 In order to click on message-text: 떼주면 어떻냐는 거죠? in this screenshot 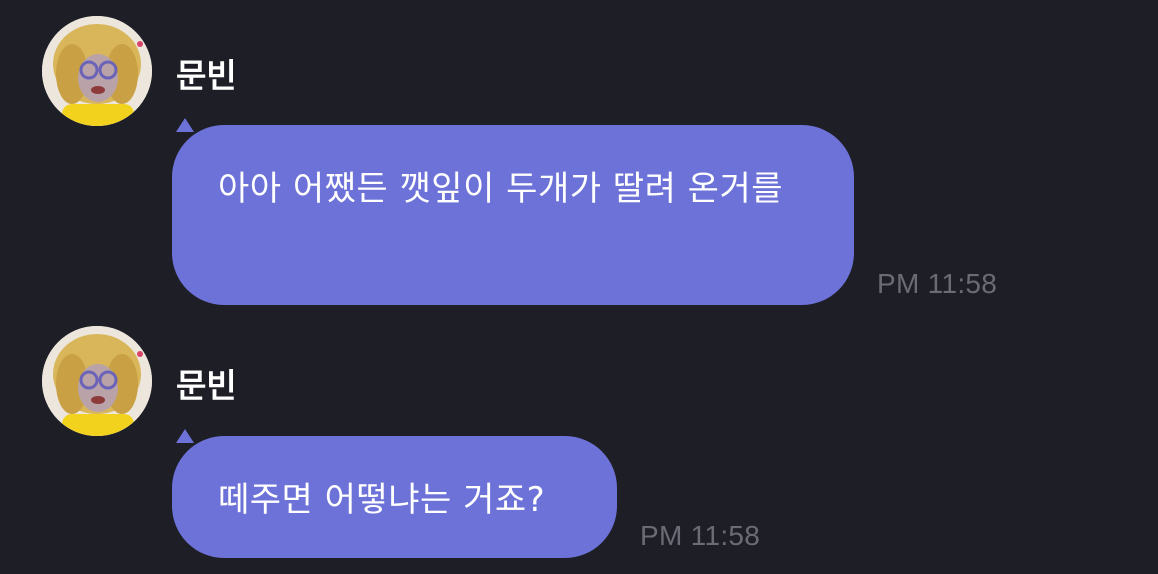, I will do `click(382, 500)`.